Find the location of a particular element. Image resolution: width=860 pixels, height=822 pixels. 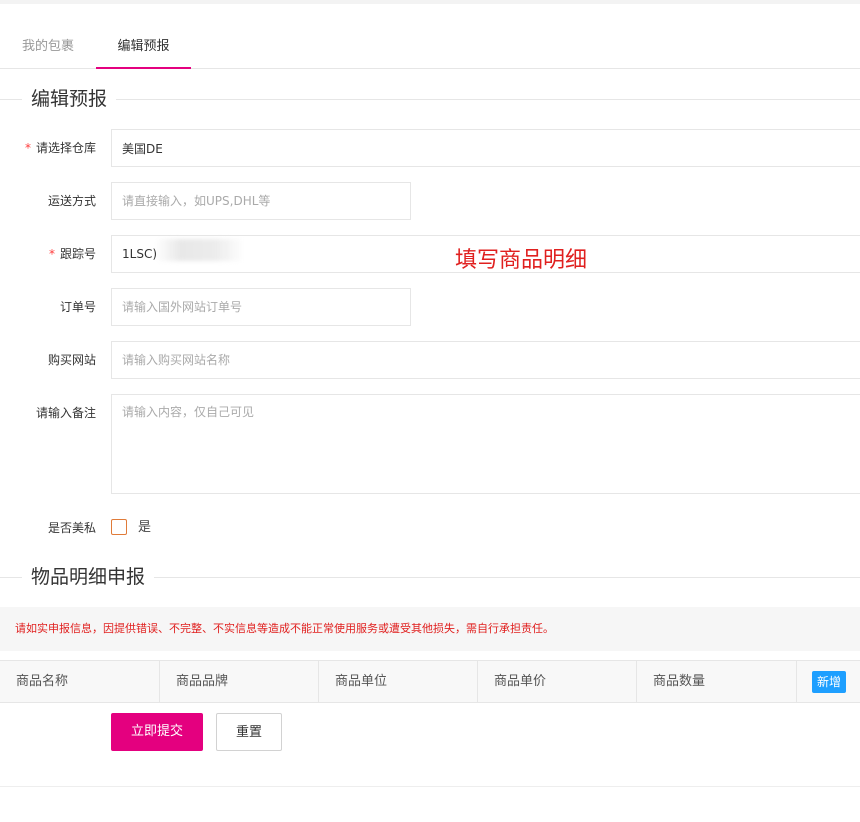

remark-textarea is located at coordinates (485, 444).